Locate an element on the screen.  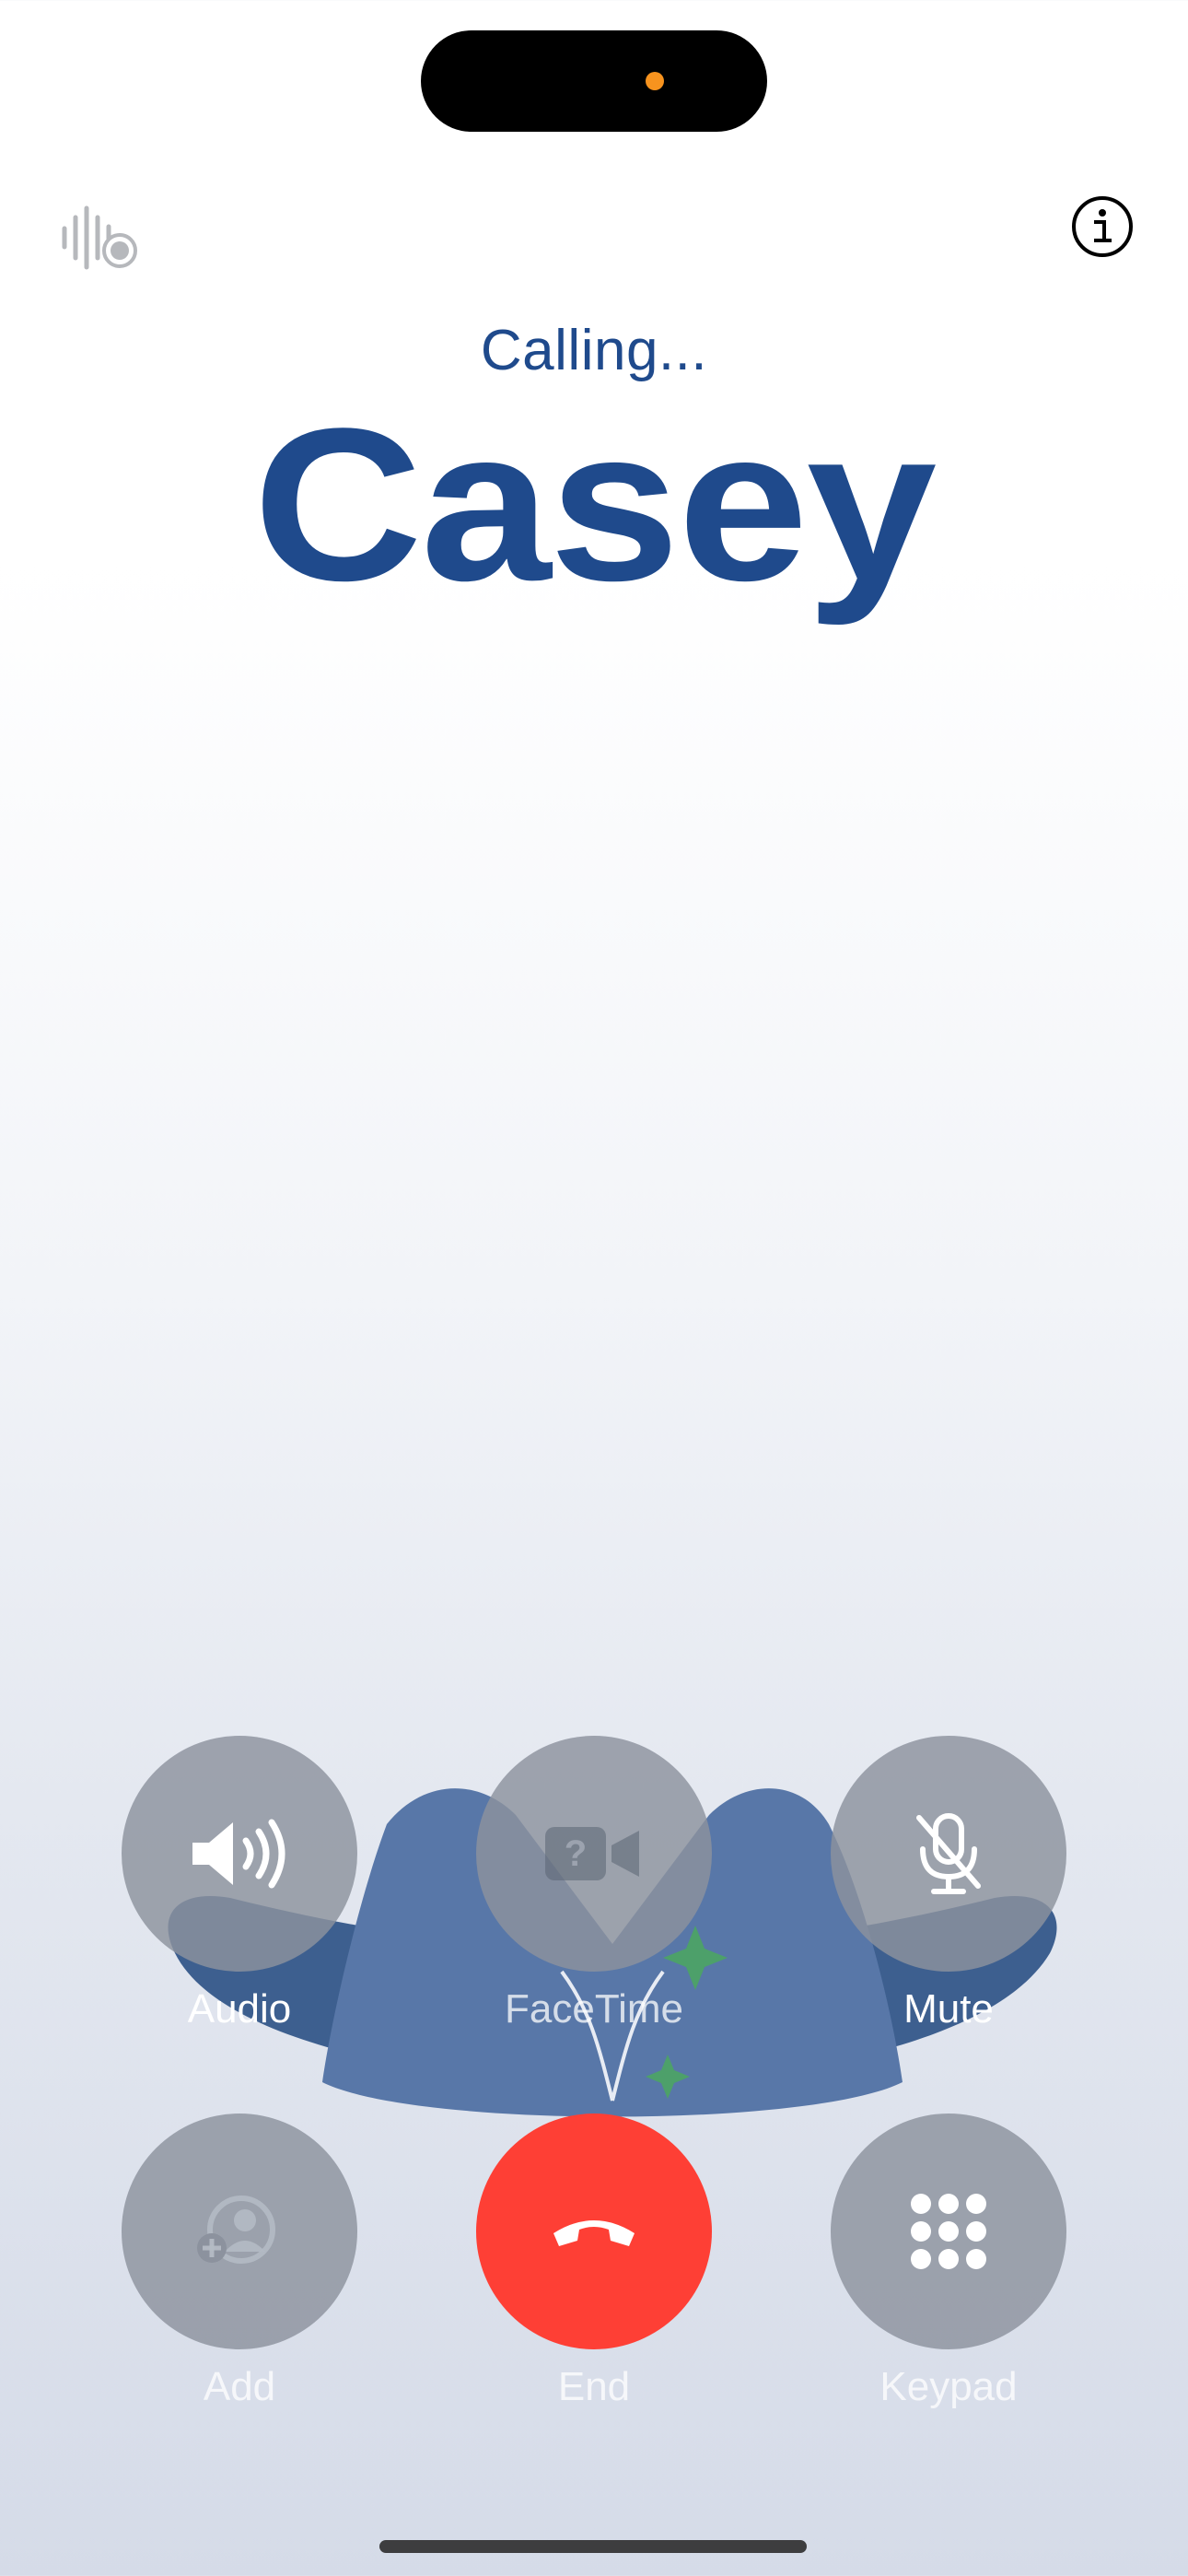
keypad-button-circle is located at coordinates (948, 2231).